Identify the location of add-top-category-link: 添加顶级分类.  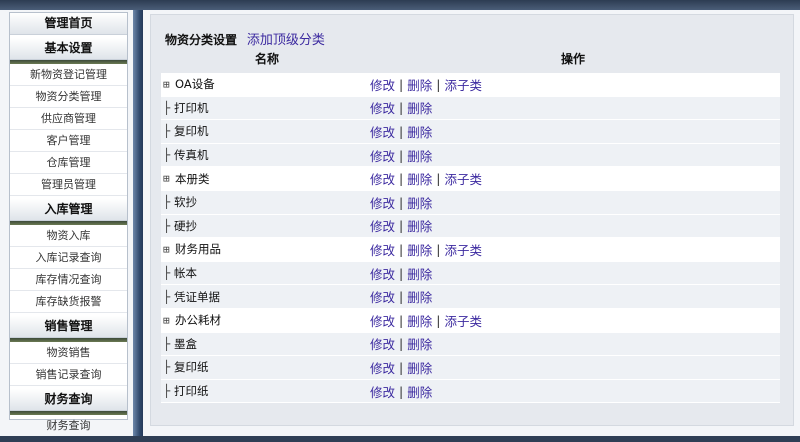
(286, 40).